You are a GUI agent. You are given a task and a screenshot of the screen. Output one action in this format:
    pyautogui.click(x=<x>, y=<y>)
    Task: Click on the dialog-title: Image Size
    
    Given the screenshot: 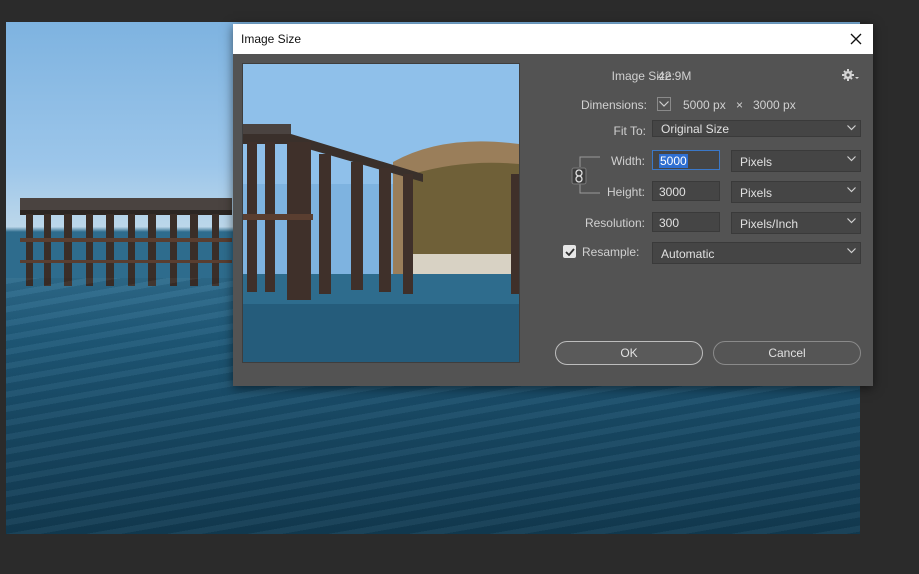 What is the action you would take?
    pyautogui.click(x=271, y=39)
    